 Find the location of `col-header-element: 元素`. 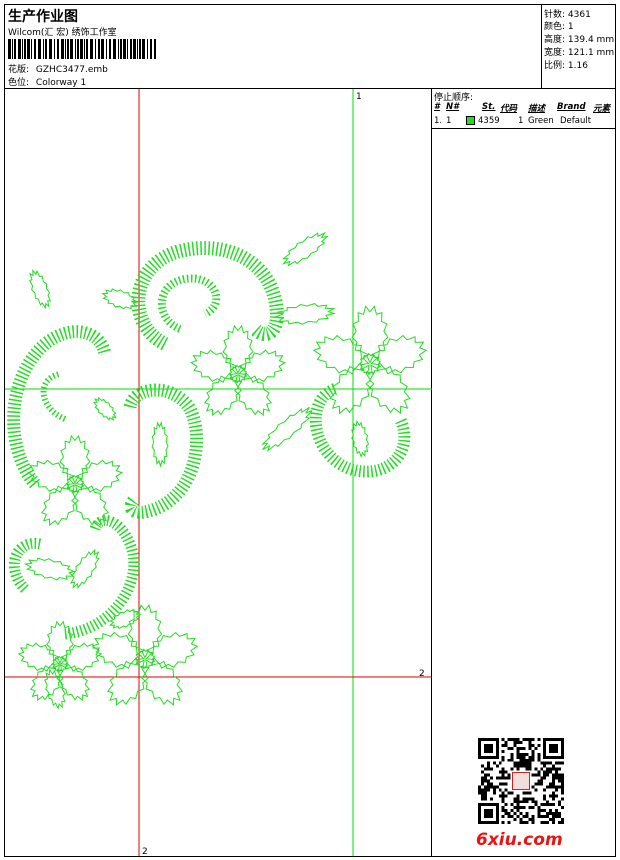

col-header-element: 元素 is located at coordinates (602, 109).